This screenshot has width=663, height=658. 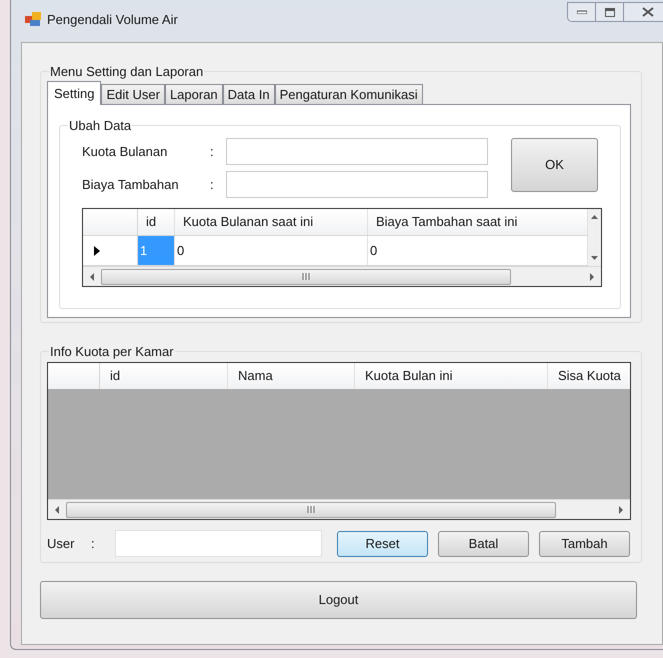 What do you see at coordinates (193, 94) in the screenshot?
I see `tab: Laporan` at bounding box center [193, 94].